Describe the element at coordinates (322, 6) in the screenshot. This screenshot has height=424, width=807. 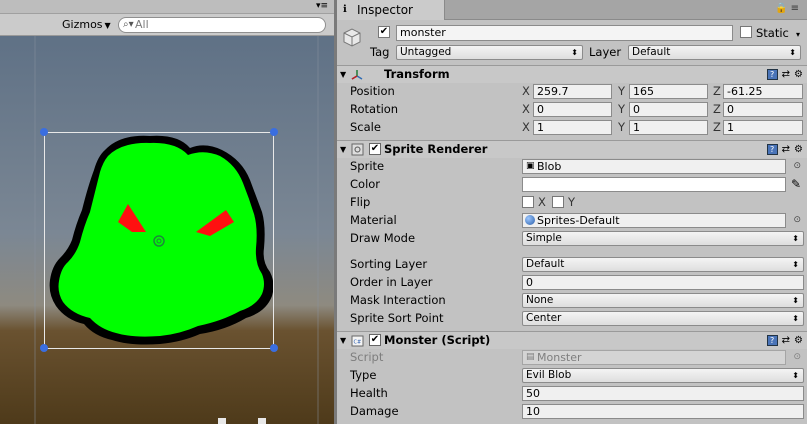
I see `scene-menu-icon: ▾≡` at that location.